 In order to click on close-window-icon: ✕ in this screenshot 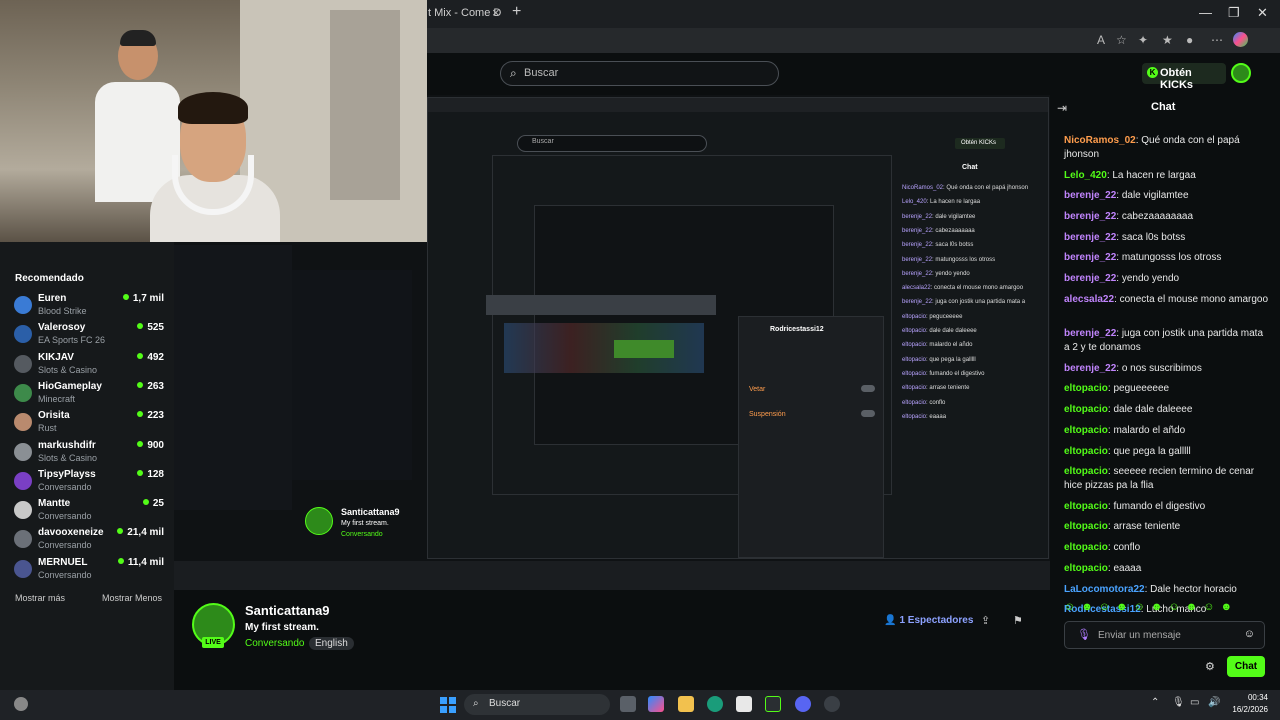, I will do `click(1262, 13)`.